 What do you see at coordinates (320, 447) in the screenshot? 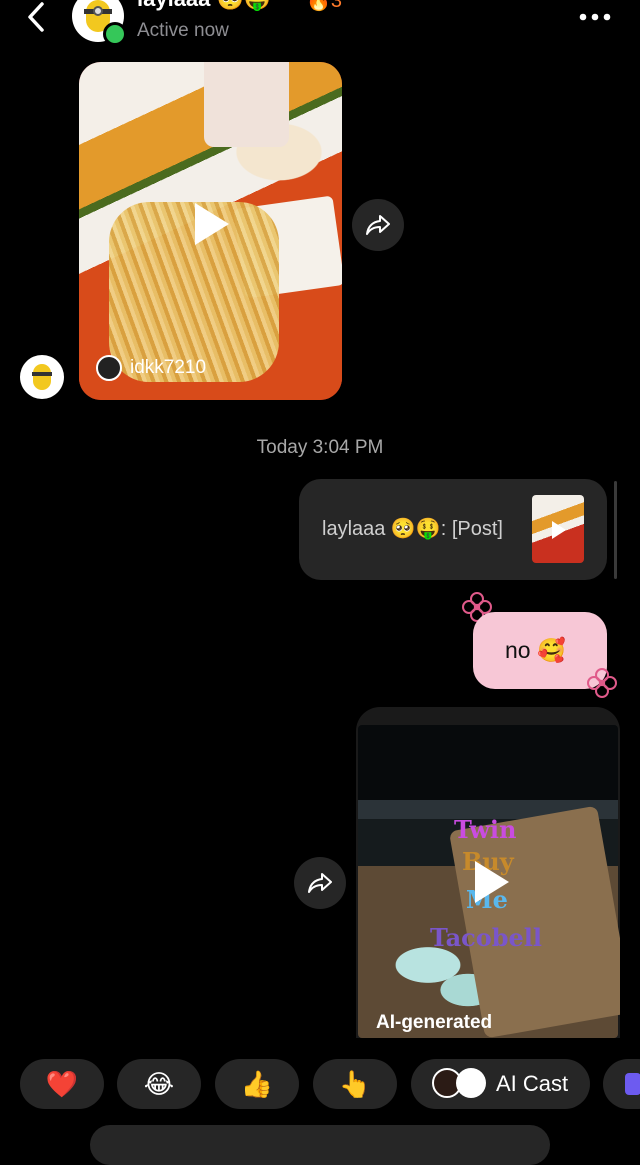
I see `message-timestamp: Today 3:04 PM` at bounding box center [320, 447].